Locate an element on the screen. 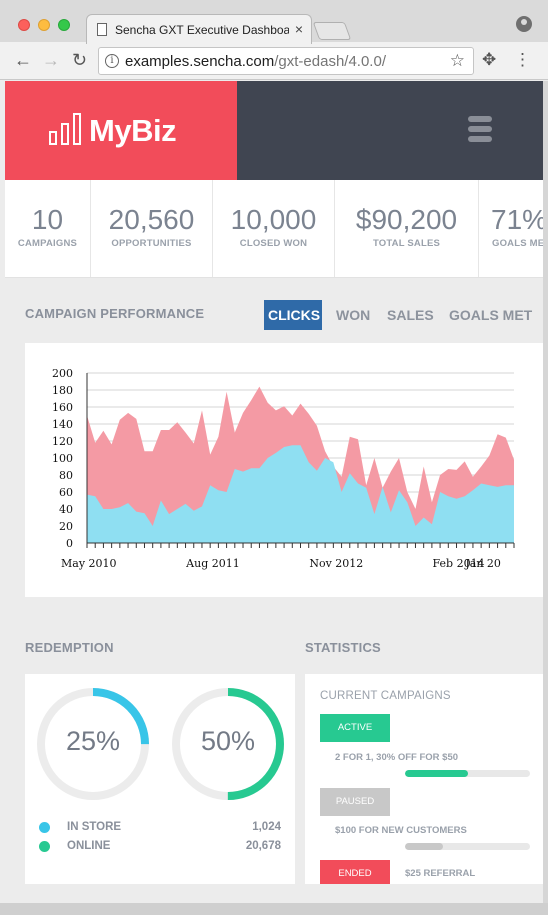 This screenshot has width=548, height=915. x-tick-label: Aug 2011 is located at coordinates (212, 563).